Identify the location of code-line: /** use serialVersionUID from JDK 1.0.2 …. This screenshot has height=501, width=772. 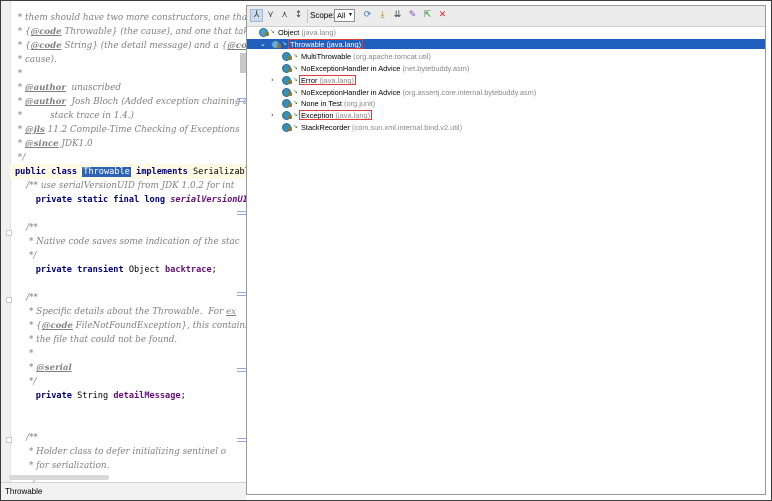
(124, 186).